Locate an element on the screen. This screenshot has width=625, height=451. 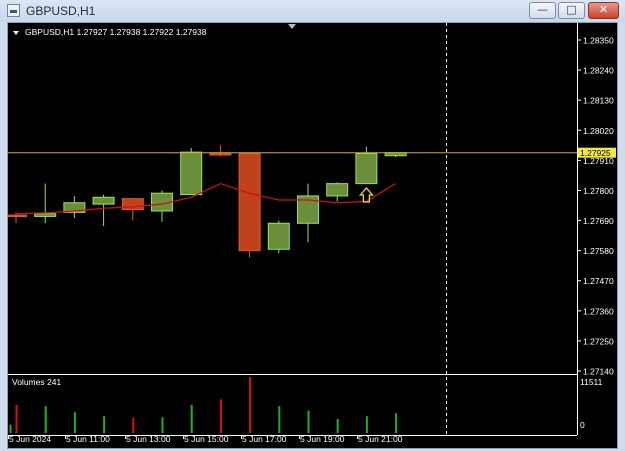
minimize-button: — is located at coordinates (542, 10).